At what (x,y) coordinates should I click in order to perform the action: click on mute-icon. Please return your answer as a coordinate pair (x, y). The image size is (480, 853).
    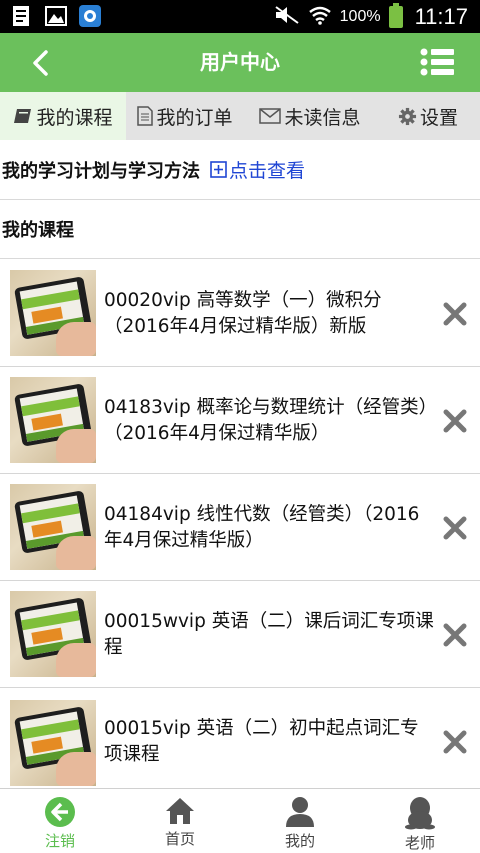
    Looking at the image, I should click on (287, 17).